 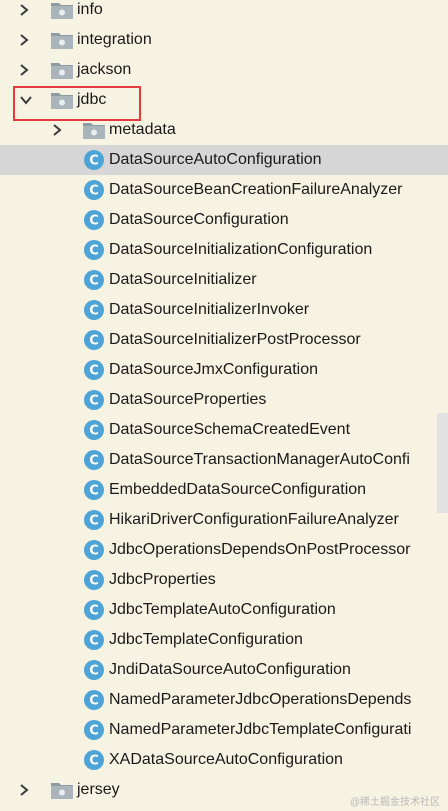 I want to click on tree-node-class: C JdbcTemplateConfiguration, so click(x=224, y=640).